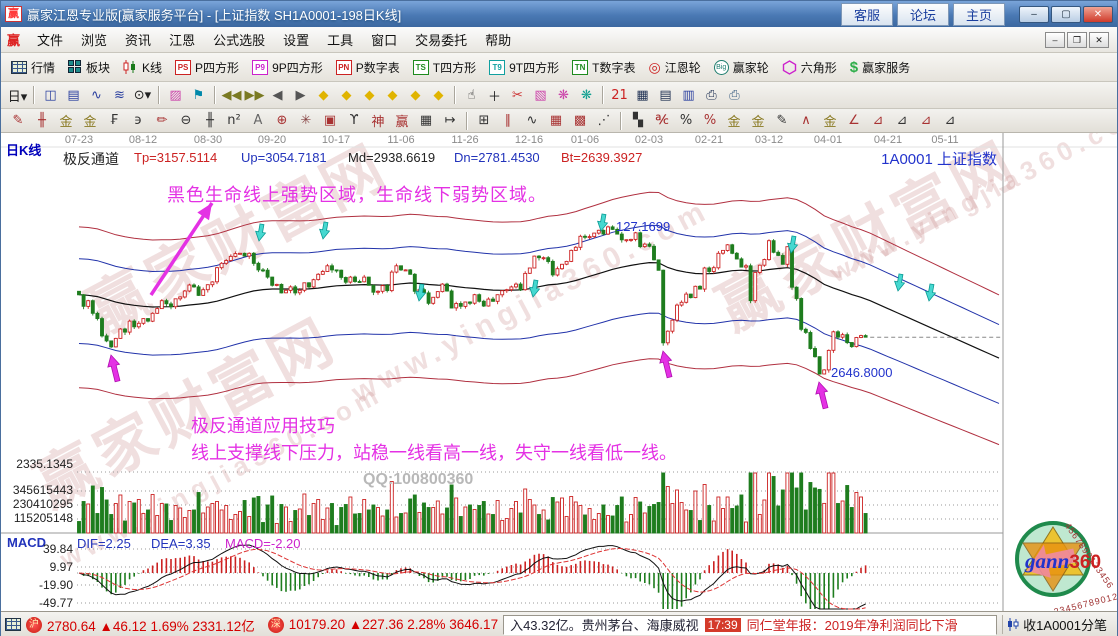 The height and width of the screenshot is (636, 1118). I want to click on wave-tool-icon: ∿, so click(532, 121).